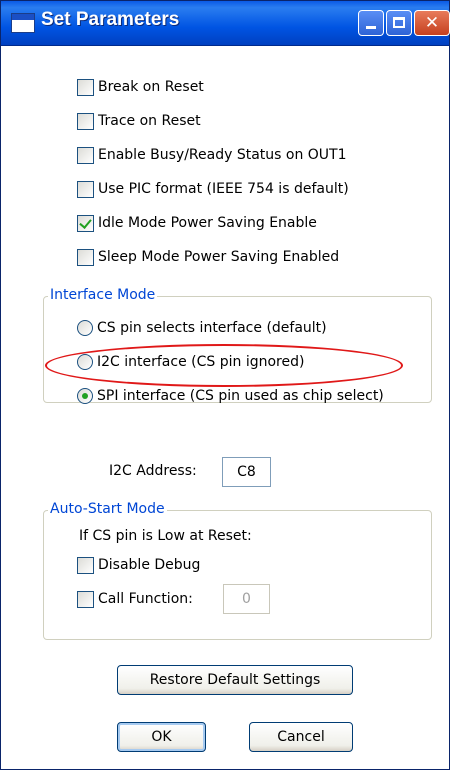 The height and width of the screenshot is (772, 452). What do you see at coordinates (222, 155) in the screenshot?
I see `busy-ready-label: Enable Busy/Ready Status on OUT1` at bounding box center [222, 155].